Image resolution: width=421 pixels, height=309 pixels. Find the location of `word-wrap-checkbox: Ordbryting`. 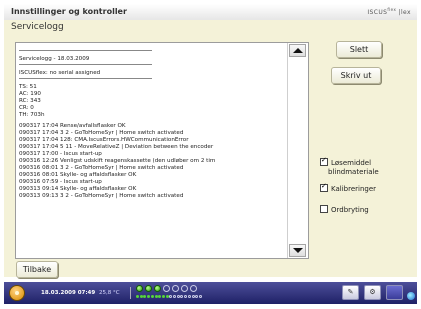

word-wrap-checkbox: Ordbryting is located at coordinates (344, 209).